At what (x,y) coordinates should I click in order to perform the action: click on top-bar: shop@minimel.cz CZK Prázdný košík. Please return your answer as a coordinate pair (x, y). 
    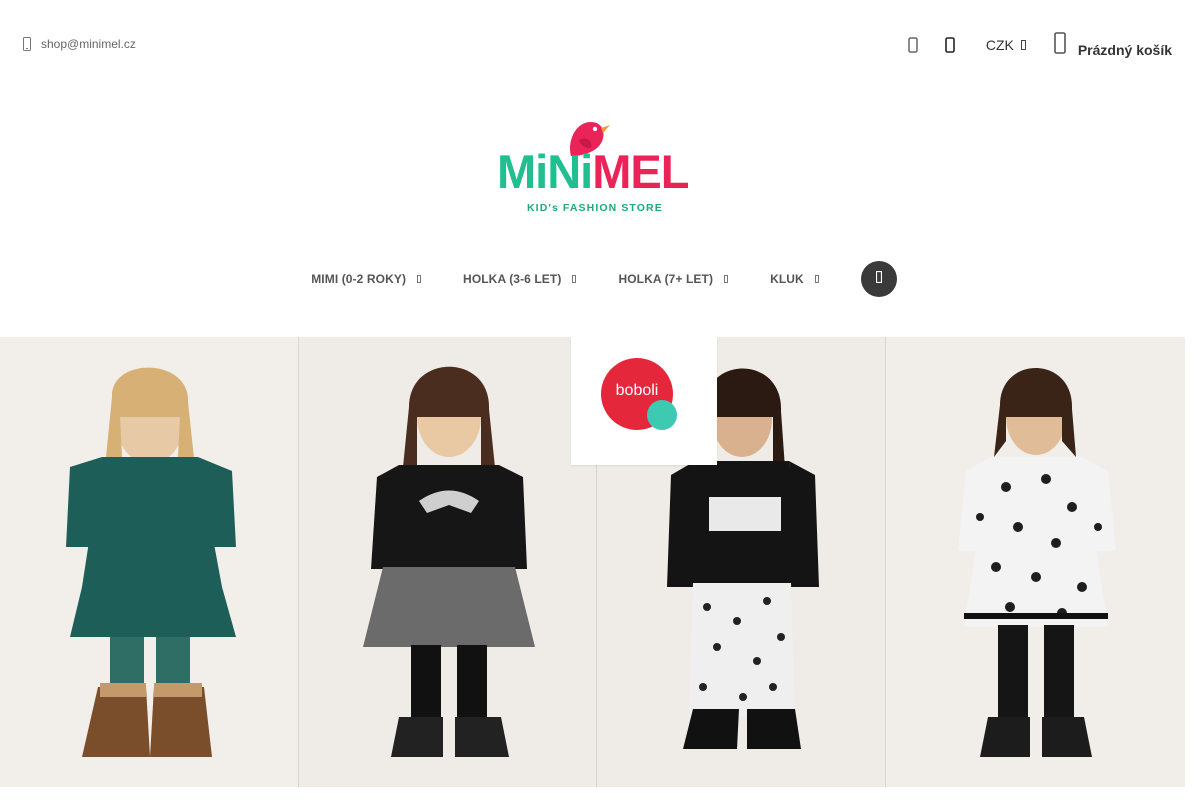
    Looking at the image, I should click on (600, 45).